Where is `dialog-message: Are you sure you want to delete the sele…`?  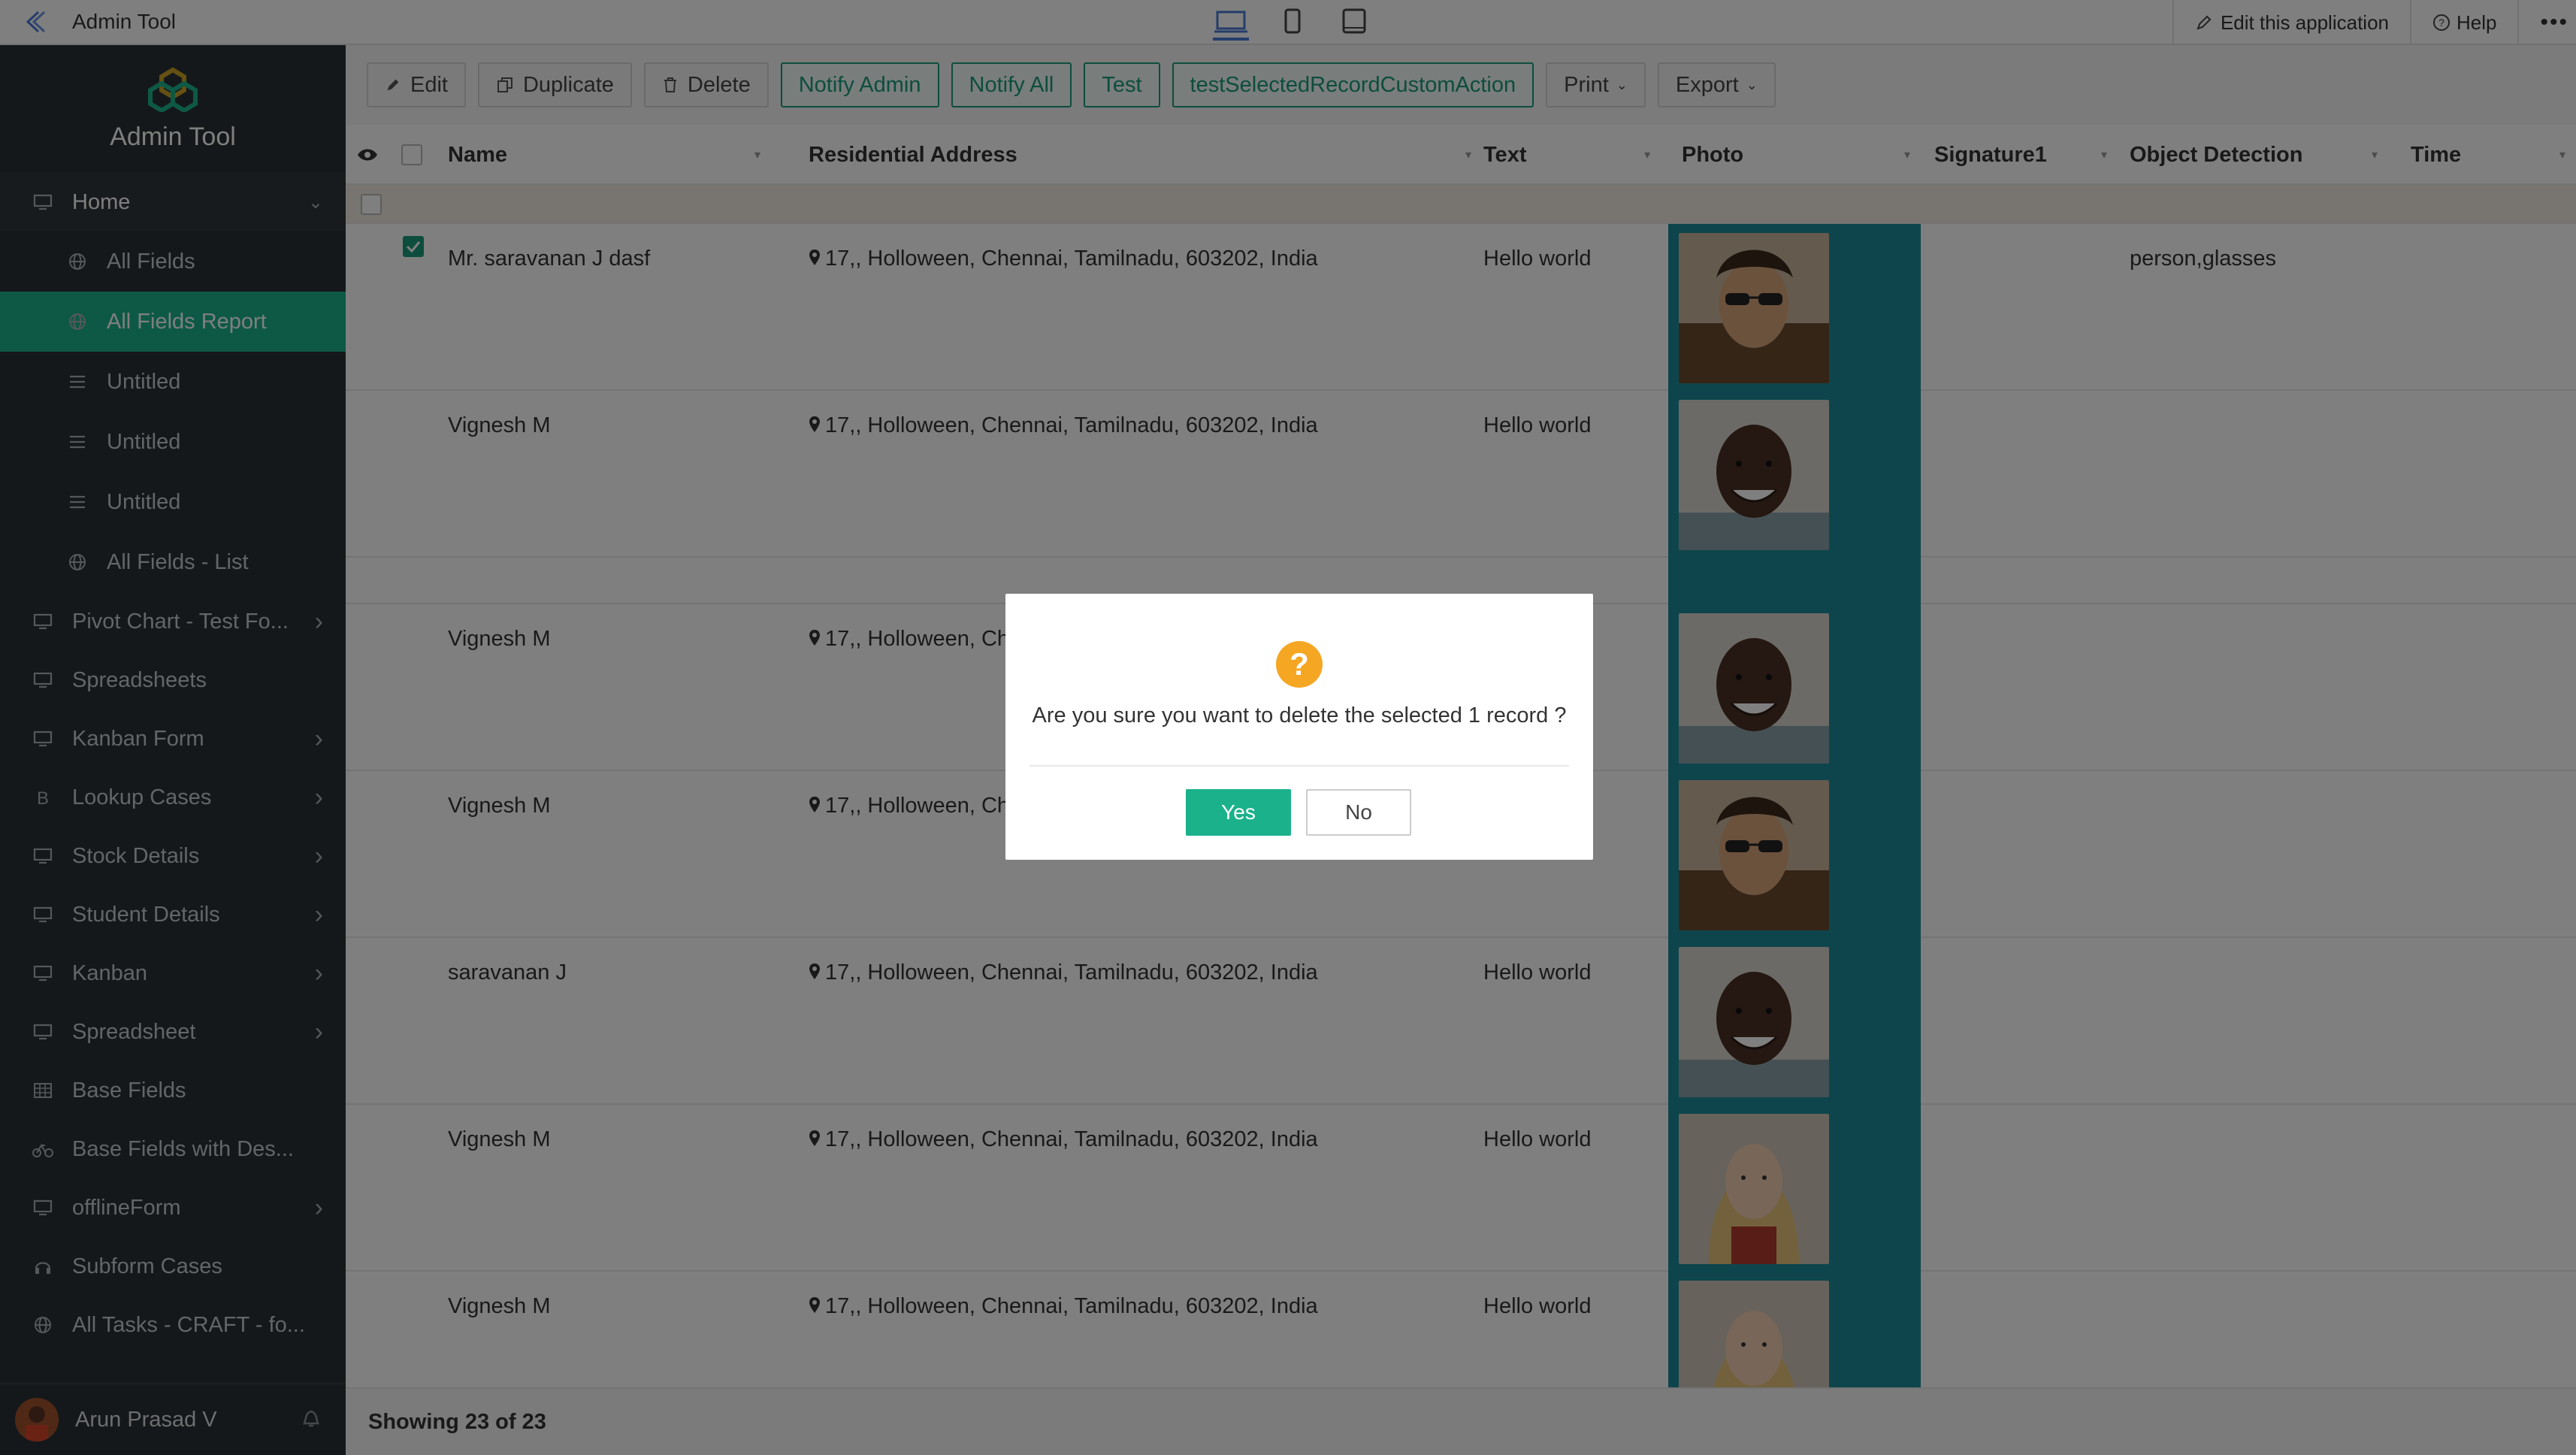 dialog-message: Are you sure you want to delete the sele… is located at coordinates (1300, 715).